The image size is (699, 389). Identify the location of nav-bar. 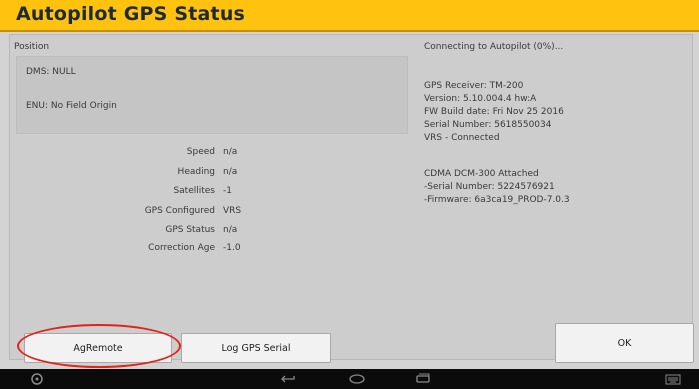
(349, 379).